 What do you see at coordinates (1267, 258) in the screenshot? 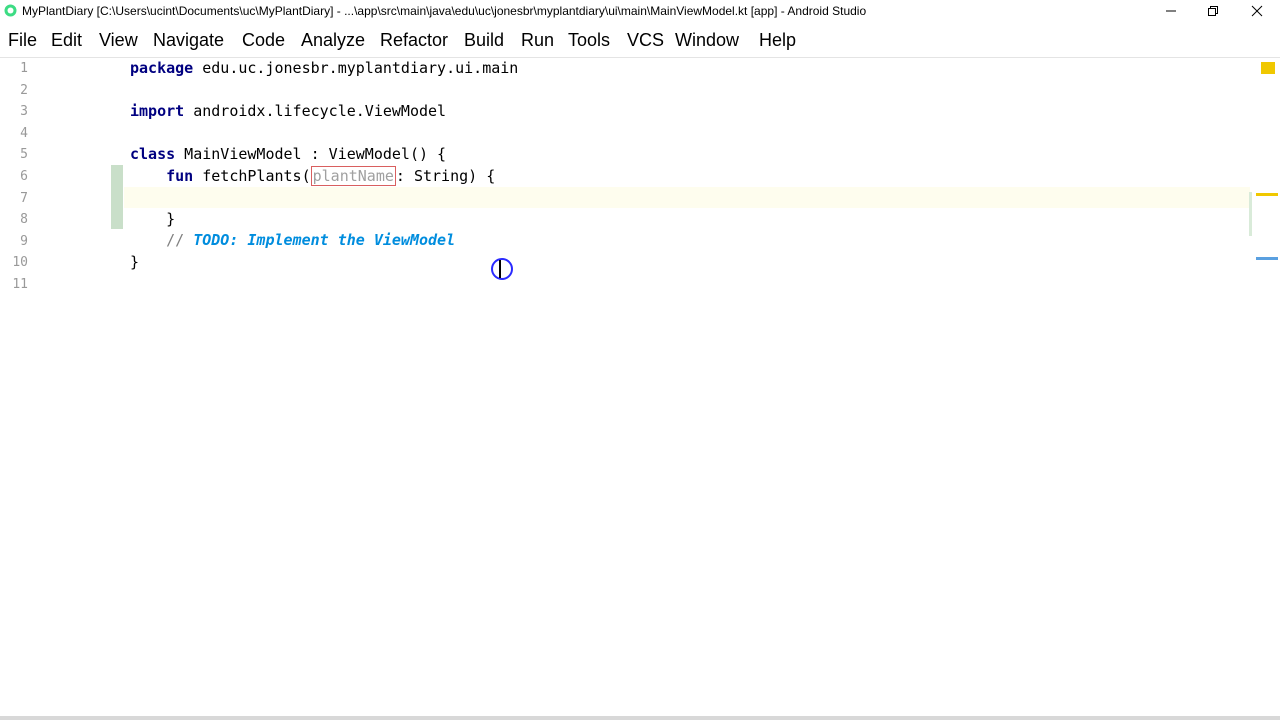
I see `caret-mark` at bounding box center [1267, 258].